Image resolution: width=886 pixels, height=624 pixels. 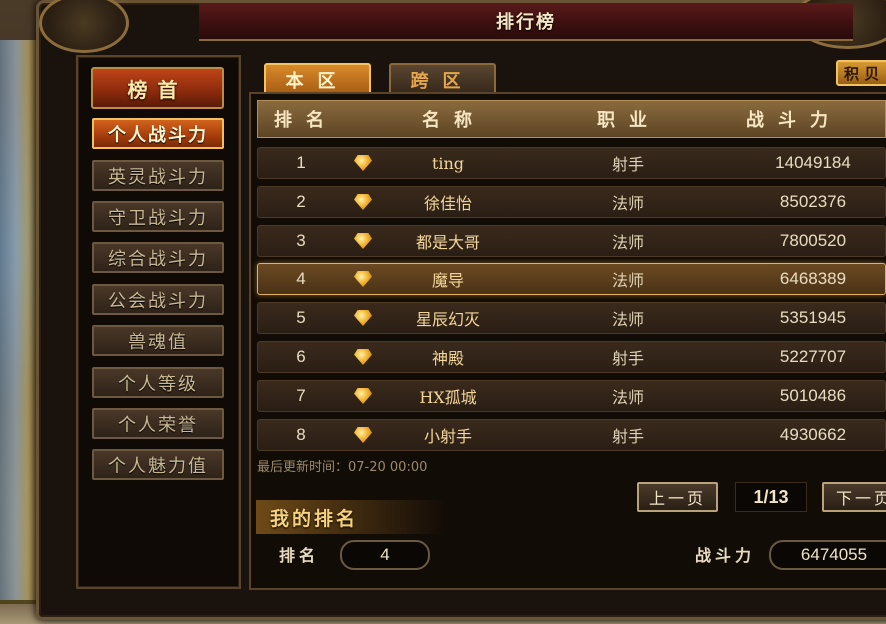 What do you see at coordinates (794, 120) in the screenshot?
I see `header-power: 战斗力` at bounding box center [794, 120].